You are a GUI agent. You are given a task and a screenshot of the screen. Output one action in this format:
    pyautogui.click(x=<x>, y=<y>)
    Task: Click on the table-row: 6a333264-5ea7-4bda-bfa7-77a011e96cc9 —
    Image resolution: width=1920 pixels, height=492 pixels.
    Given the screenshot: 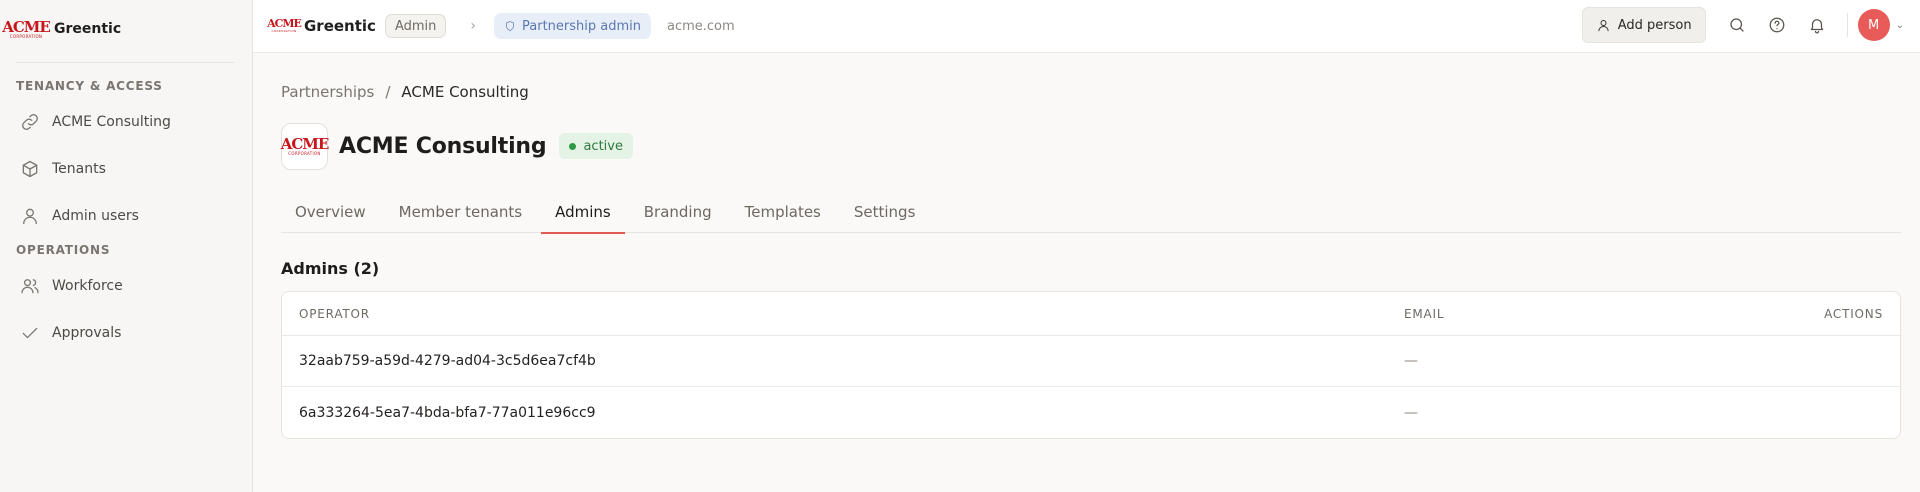 What is the action you would take?
    pyautogui.click(x=1091, y=412)
    